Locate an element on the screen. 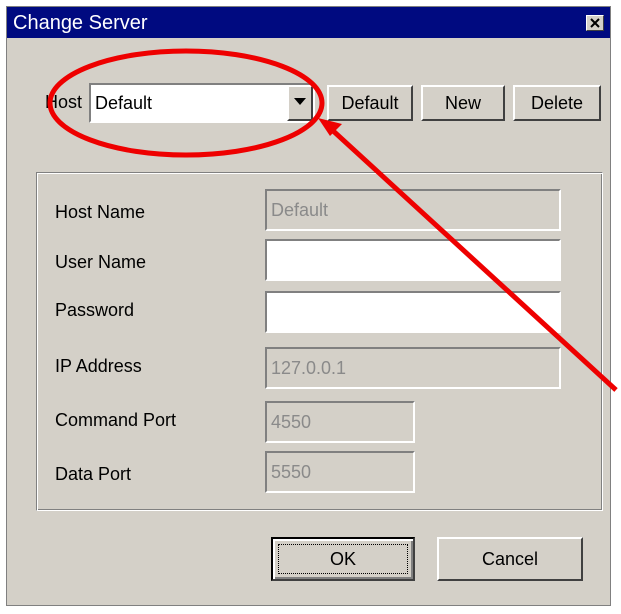  ip-address-field: 127.0.0.1 is located at coordinates (413, 368).